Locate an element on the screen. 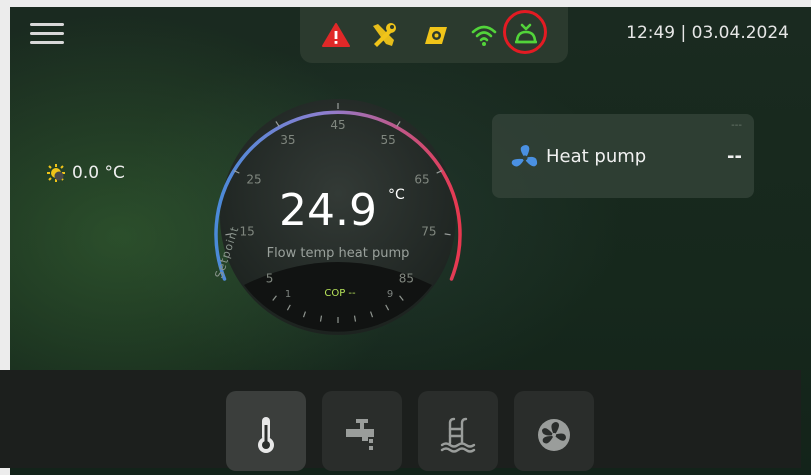 This screenshot has height=475, width=811. thermometer-icon is located at coordinates (266, 435).